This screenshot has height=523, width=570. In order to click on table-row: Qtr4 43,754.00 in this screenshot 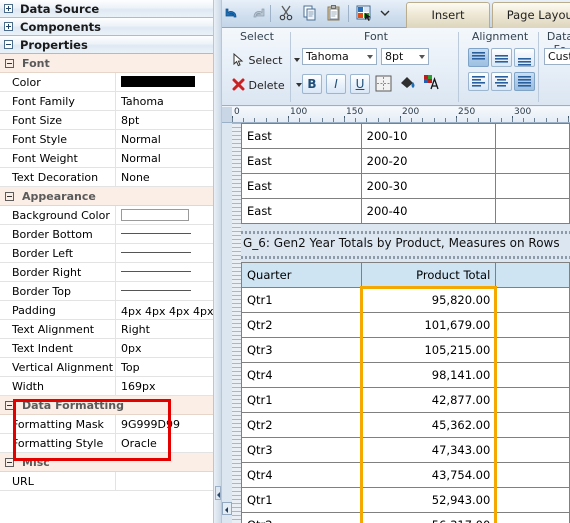, I will do `click(405, 475)`.